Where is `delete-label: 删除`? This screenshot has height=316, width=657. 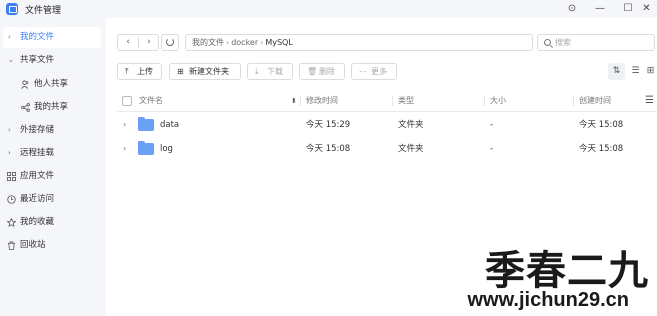 delete-label: 删除 is located at coordinates (327, 71).